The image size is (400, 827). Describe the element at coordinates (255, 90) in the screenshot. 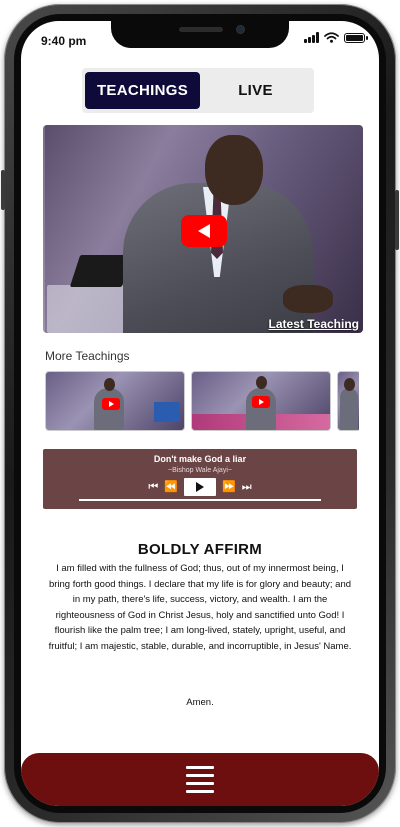

I see `tab-live: LIVE` at that location.